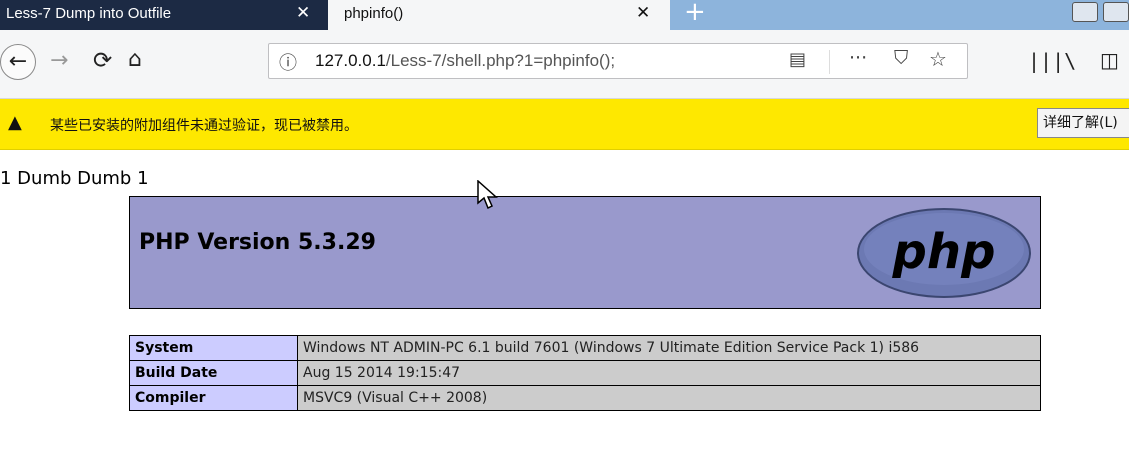 The width and height of the screenshot is (1129, 475). Describe the element at coordinates (135, 59) in the screenshot. I see `home-button: ⌂` at that location.